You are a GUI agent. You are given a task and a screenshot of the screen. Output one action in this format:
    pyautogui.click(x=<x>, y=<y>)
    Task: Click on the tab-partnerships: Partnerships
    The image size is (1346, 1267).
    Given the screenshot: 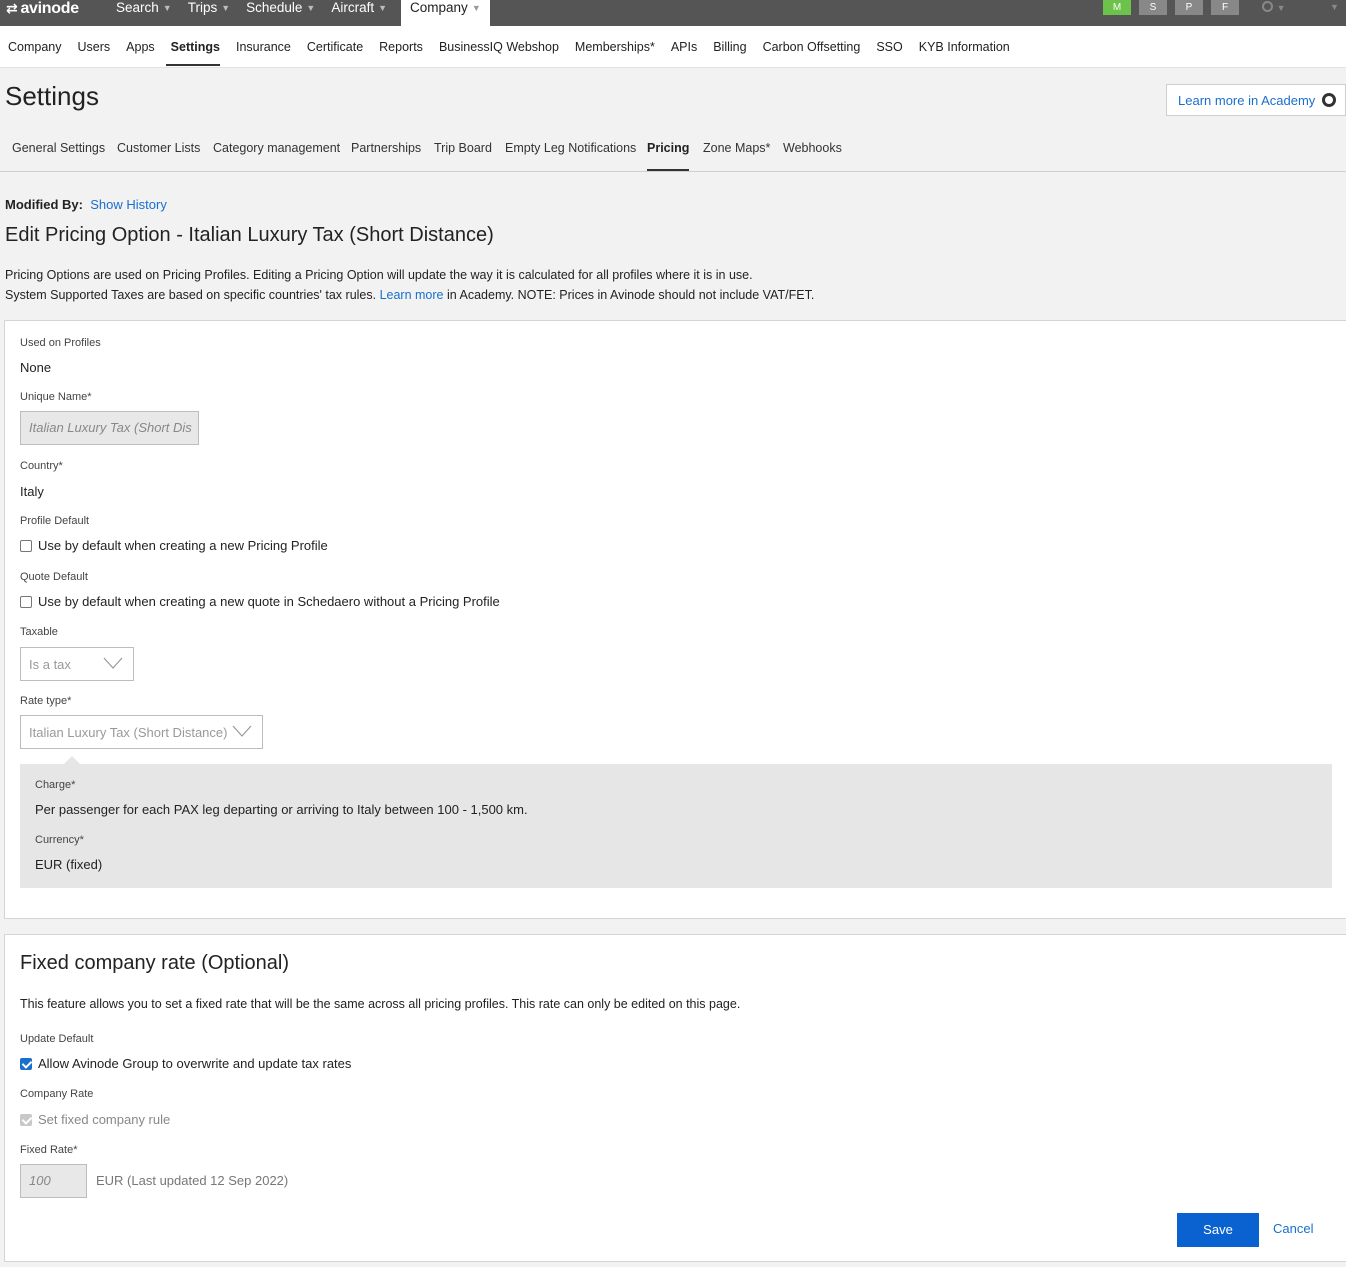 What is the action you would take?
    pyautogui.click(x=386, y=148)
    